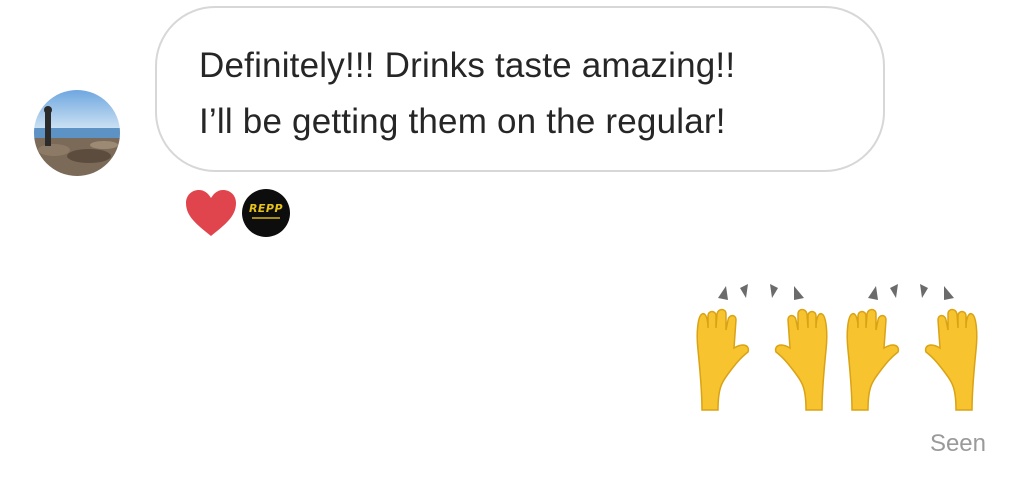 Image resolution: width=1024 pixels, height=504 pixels. Describe the element at coordinates (462, 121) in the screenshot. I see `message-line: I’ll be getting them on the regular!` at that location.